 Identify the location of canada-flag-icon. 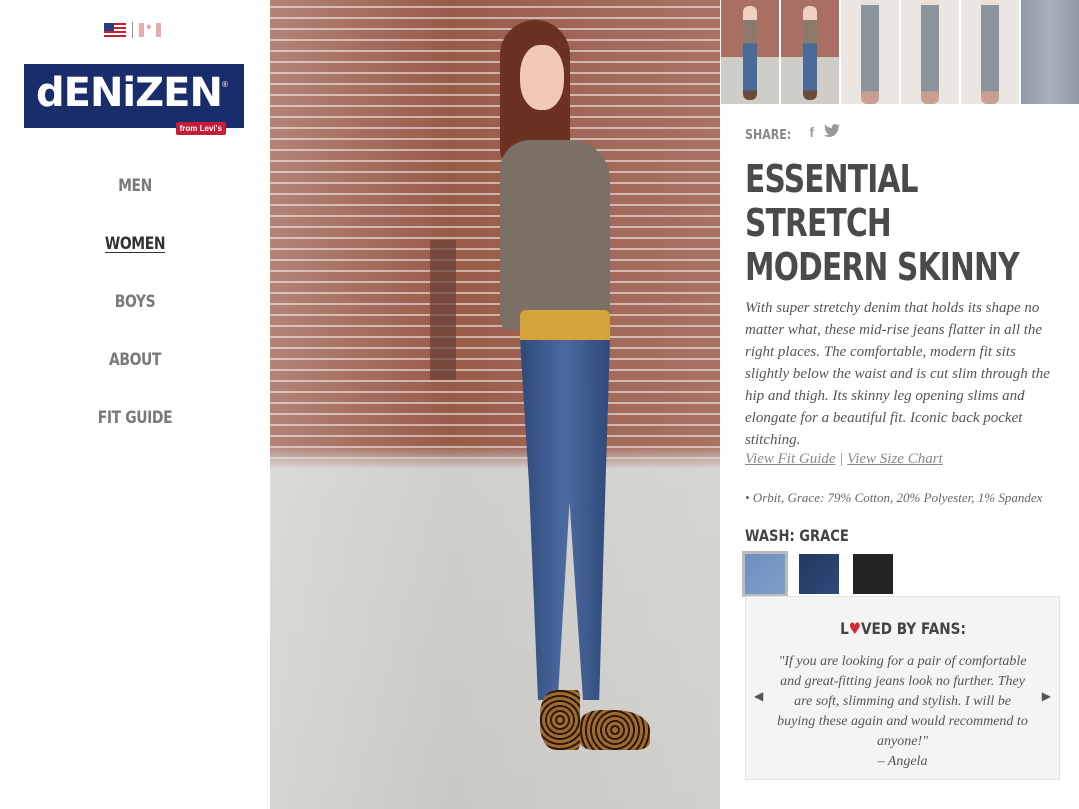
(150, 30).